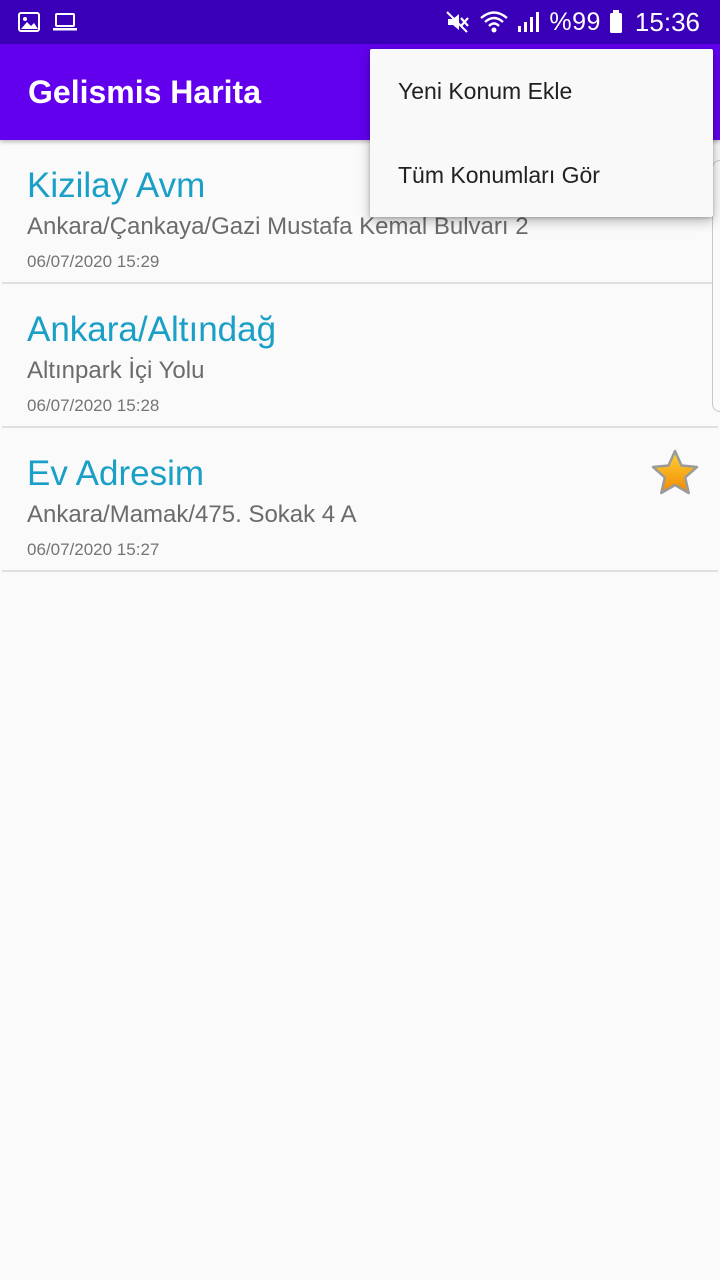 This screenshot has width=720, height=1280. Describe the element at coordinates (144, 91) in the screenshot. I see `app-title: Gelismis Harita` at that location.